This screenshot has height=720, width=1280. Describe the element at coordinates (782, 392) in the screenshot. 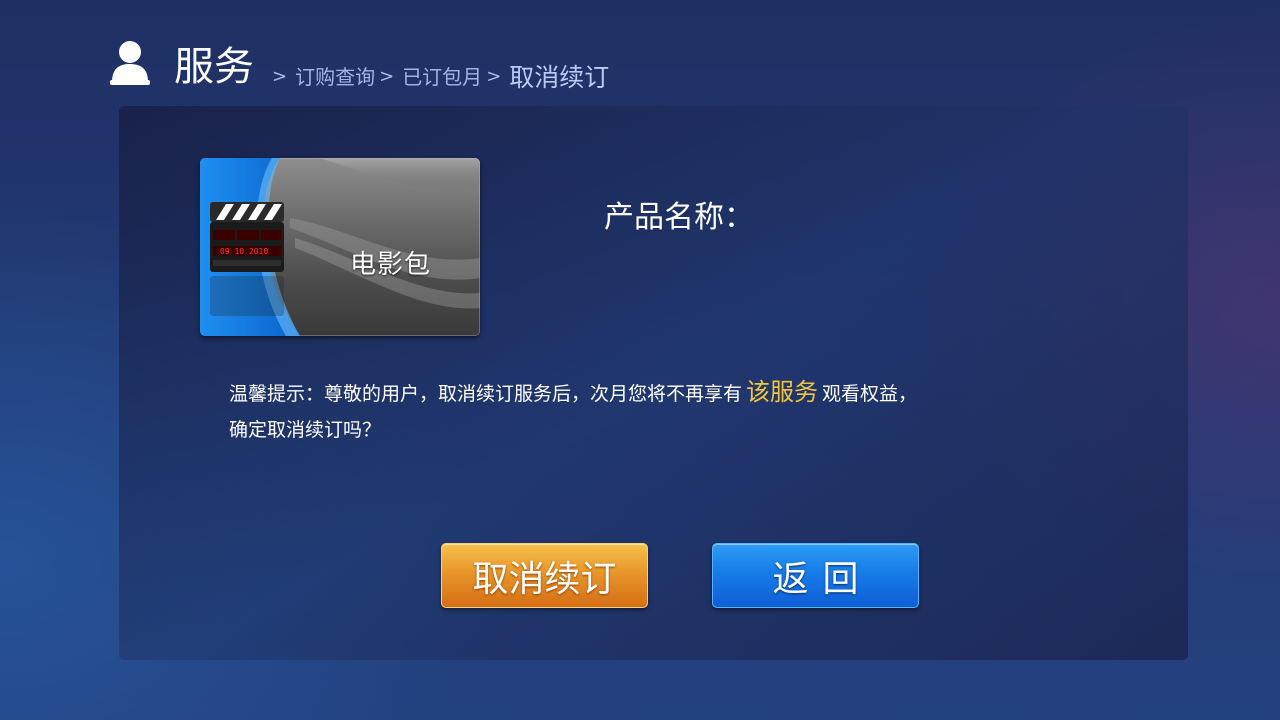

I see `notice-highlight: 该服务` at that location.